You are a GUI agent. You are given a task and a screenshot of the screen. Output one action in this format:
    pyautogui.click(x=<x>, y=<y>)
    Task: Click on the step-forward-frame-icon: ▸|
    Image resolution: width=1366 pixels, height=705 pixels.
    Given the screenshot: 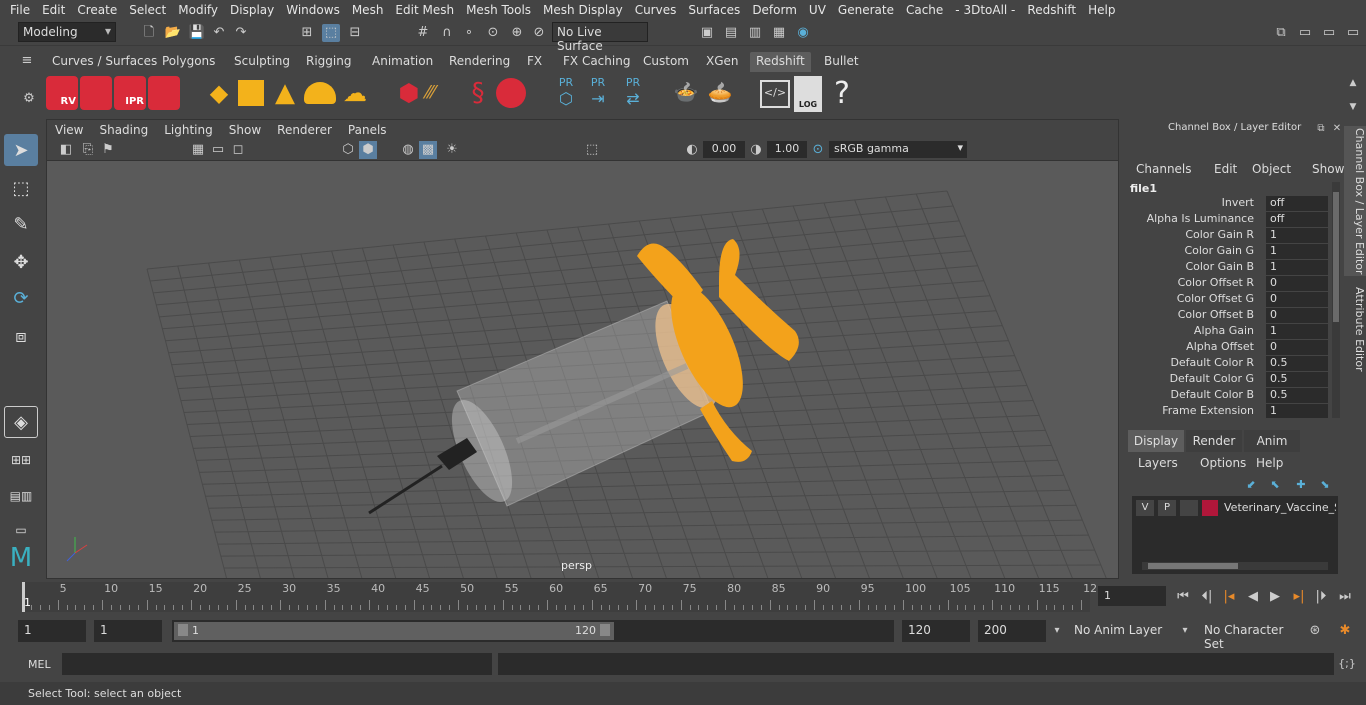 What is the action you would take?
    pyautogui.click(x=1299, y=597)
    